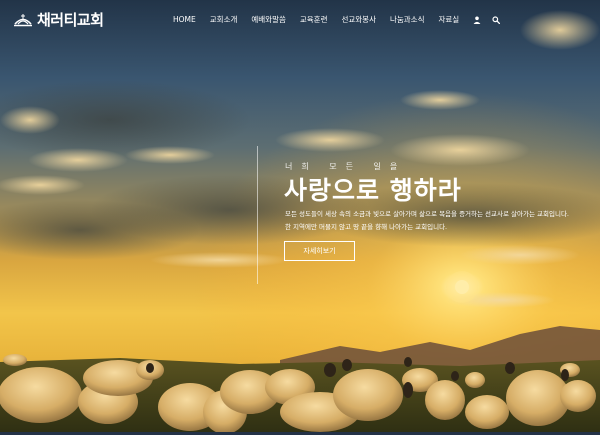  What do you see at coordinates (477, 20) in the screenshot?
I see `user-icon` at bounding box center [477, 20].